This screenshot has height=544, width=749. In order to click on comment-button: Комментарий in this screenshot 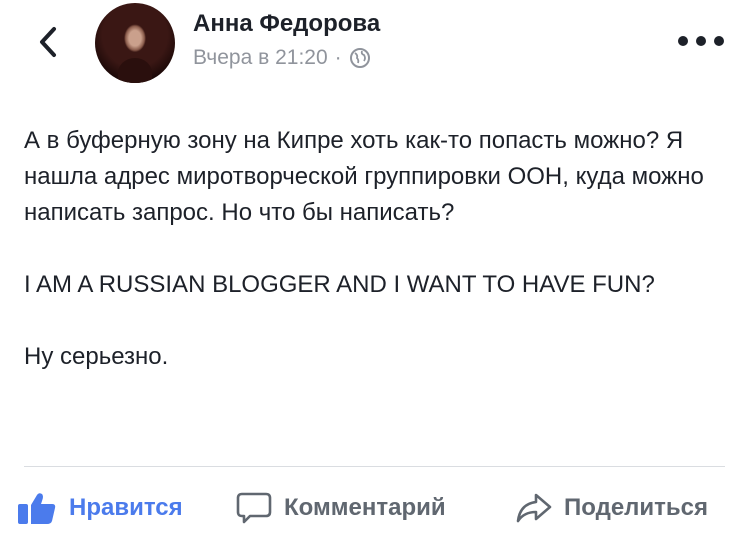, I will do `click(341, 508)`.